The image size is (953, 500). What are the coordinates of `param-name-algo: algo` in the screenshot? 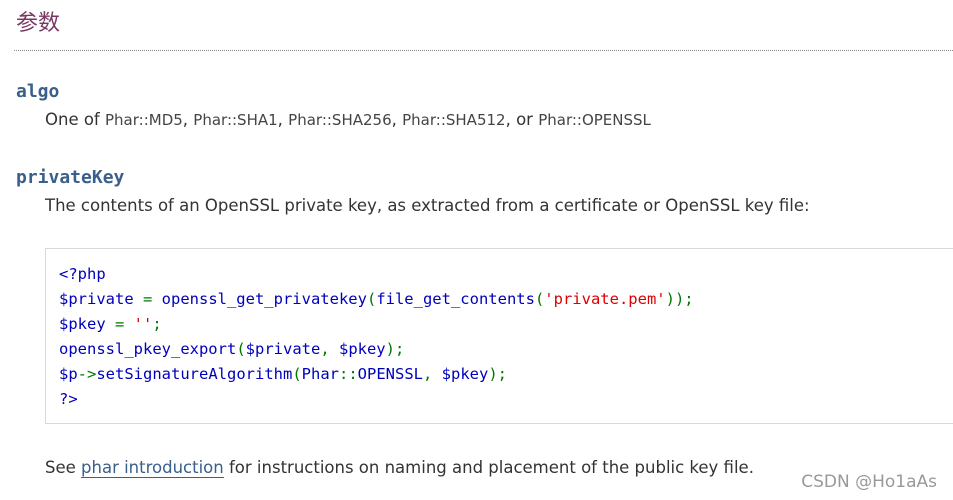 It's located at (38, 91).